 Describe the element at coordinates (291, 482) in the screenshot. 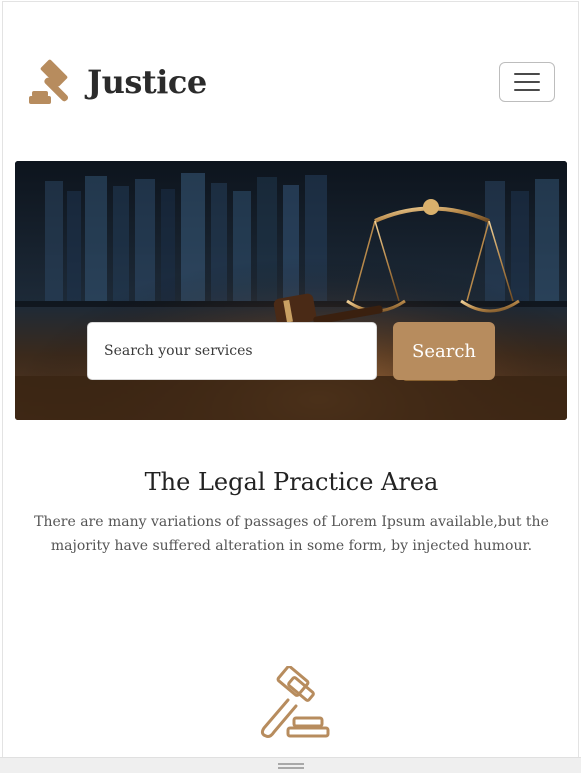

I see `section-title: The Legal Practice Area` at that location.